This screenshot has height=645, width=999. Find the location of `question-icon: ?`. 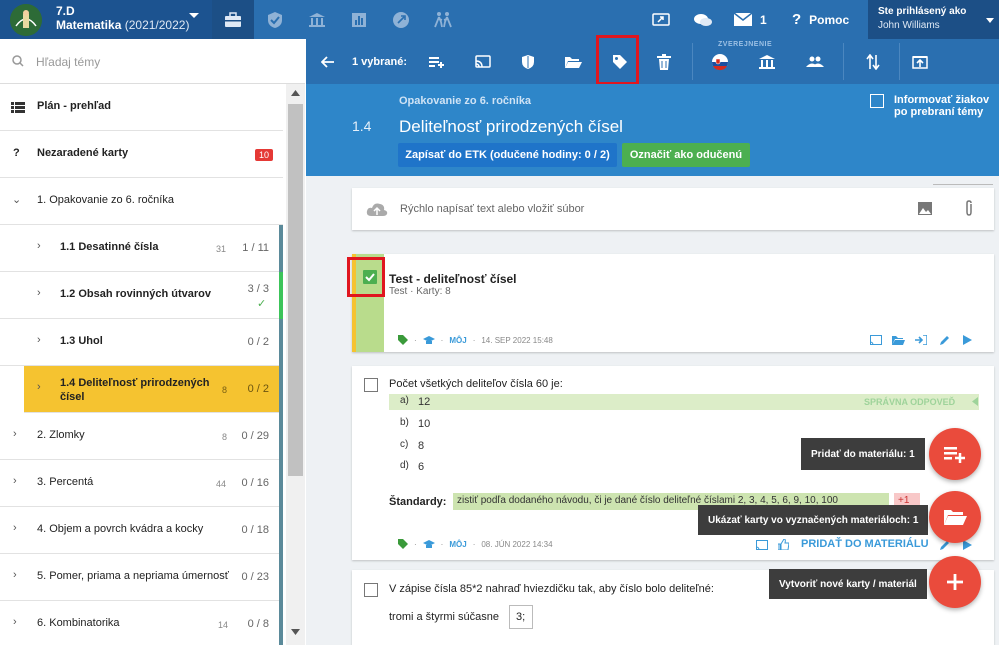

question-icon: ? is located at coordinates (16, 153).